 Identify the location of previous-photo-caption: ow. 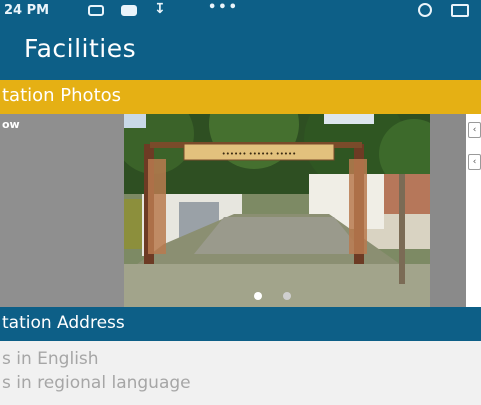
(11, 124).